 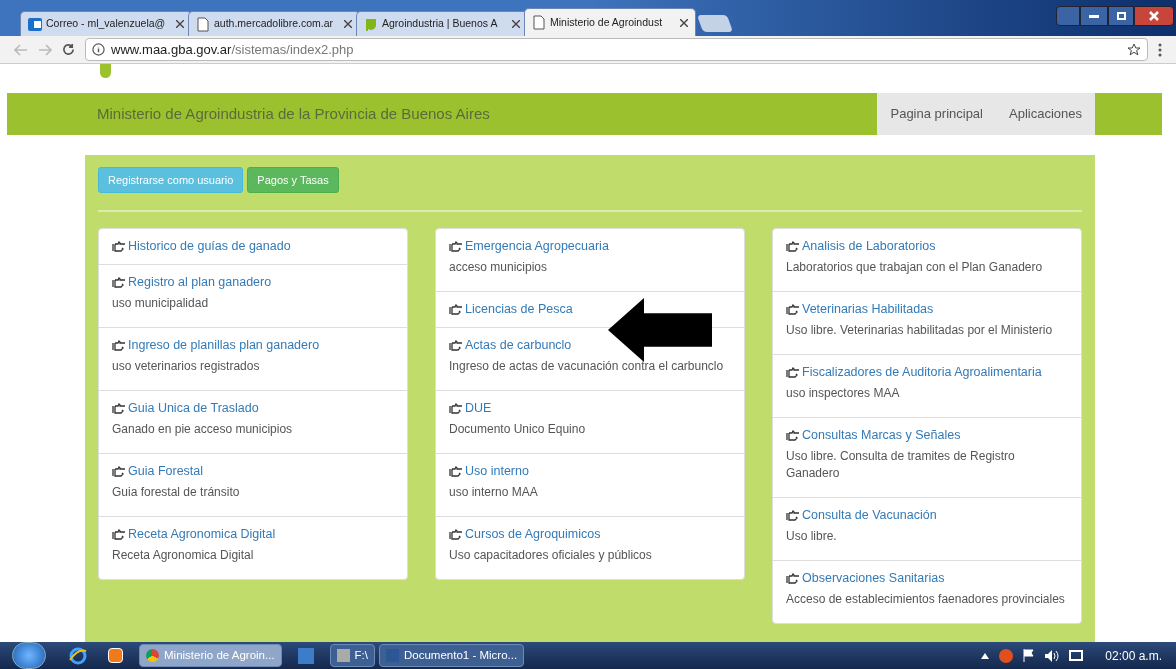 I want to click on nav-link: Aplicaciones, so click(x=1045, y=114).